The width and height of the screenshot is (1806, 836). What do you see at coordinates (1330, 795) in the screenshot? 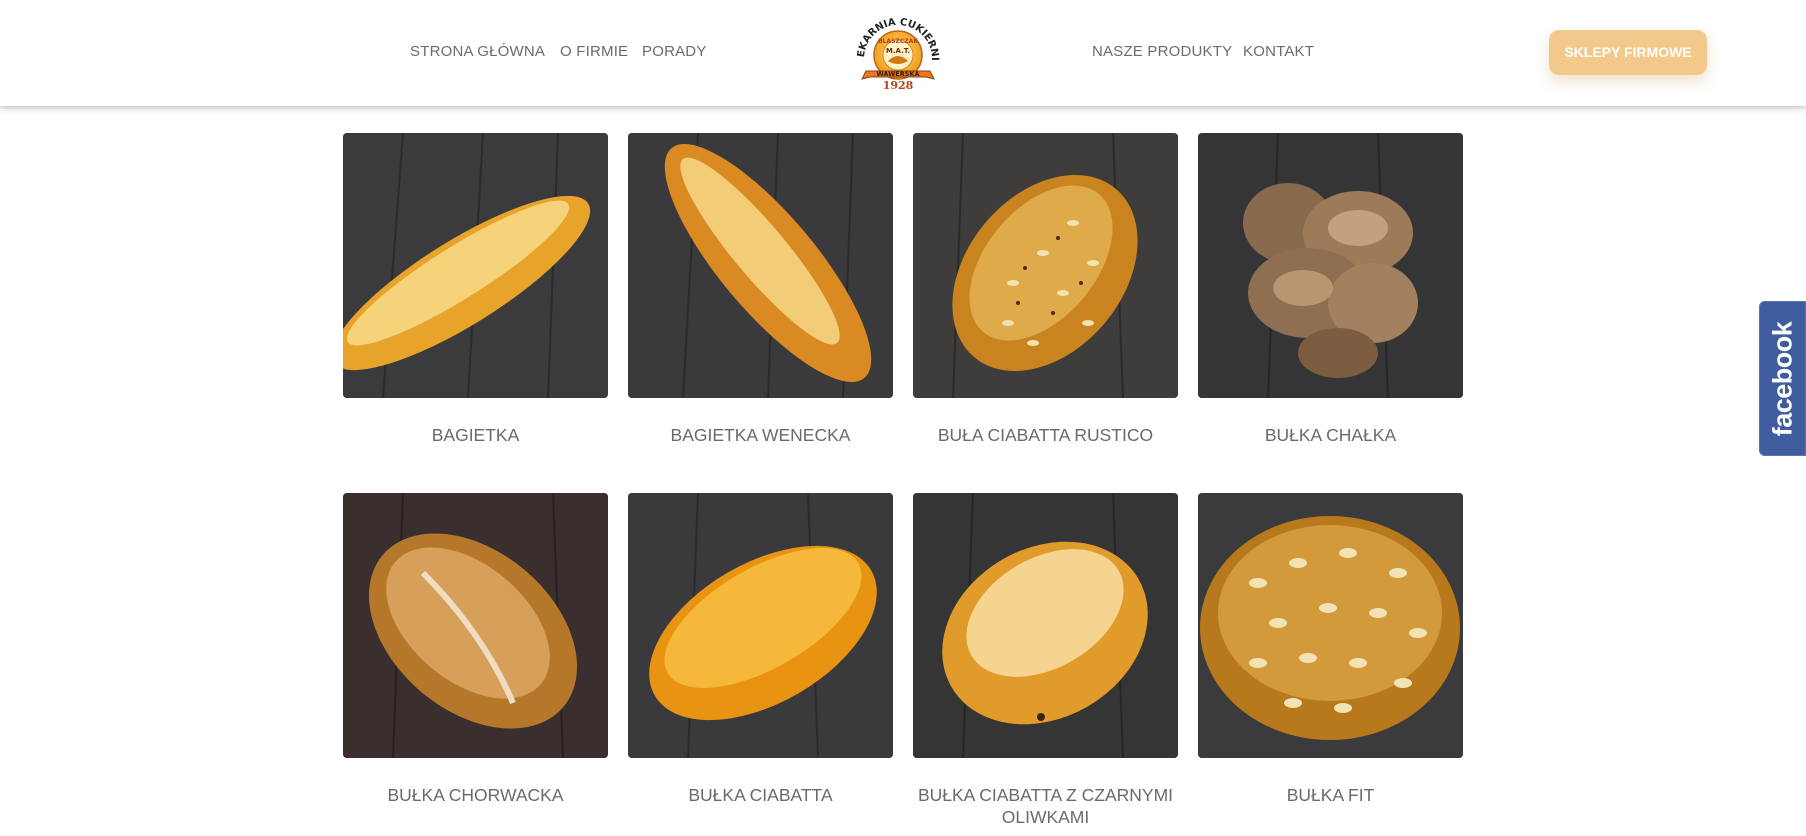
I see `product-name: BUŁKA FIT` at bounding box center [1330, 795].